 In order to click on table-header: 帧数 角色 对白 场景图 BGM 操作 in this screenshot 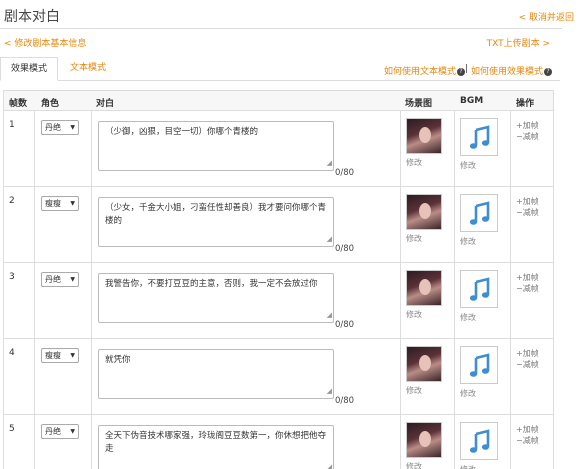, I will do `click(278, 101)`.